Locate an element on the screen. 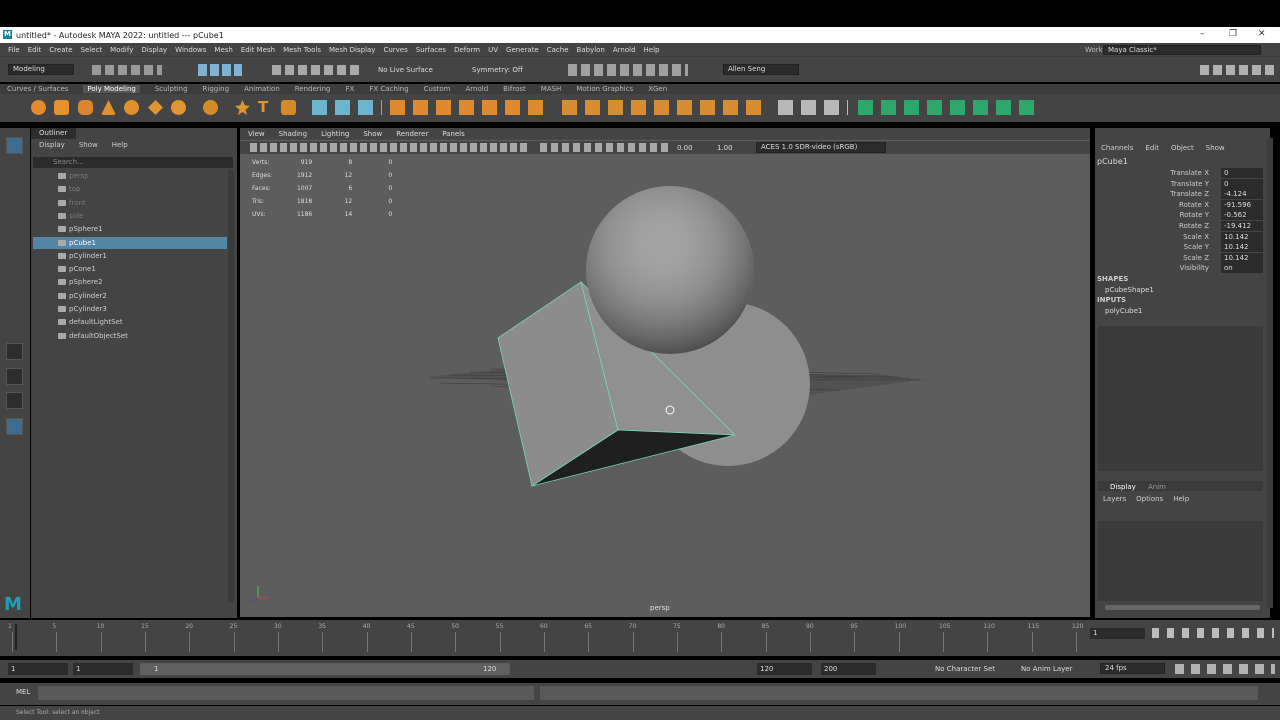 Image resolution: width=1280 pixels, height=720 pixels. two-pane-icon is located at coordinates (14, 400).